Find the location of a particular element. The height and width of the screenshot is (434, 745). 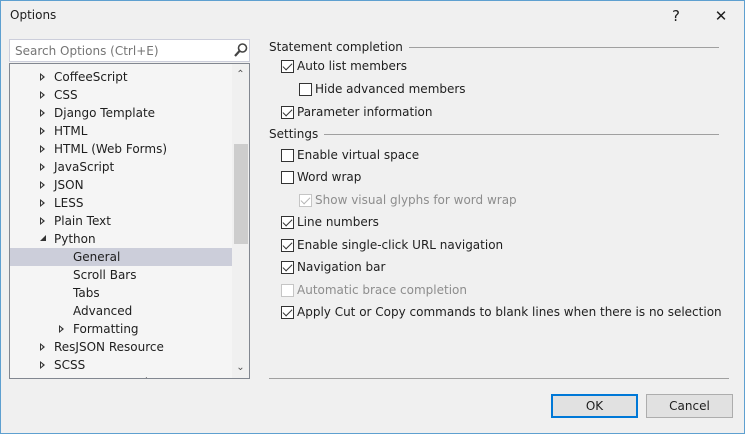

option-checkbox: Navigation bar is located at coordinates (333, 267).